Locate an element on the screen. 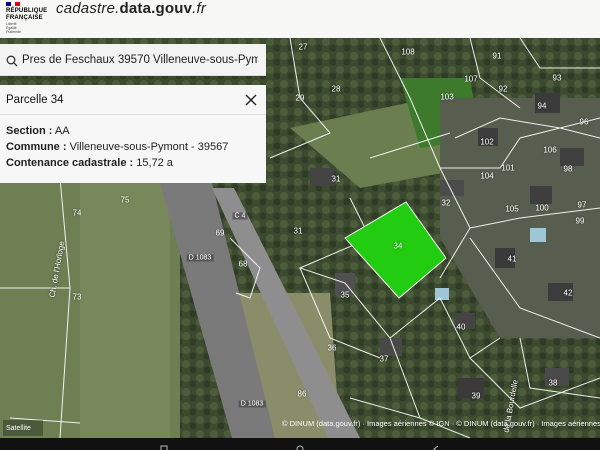  parcel-number: 108 is located at coordinates (407, 52).